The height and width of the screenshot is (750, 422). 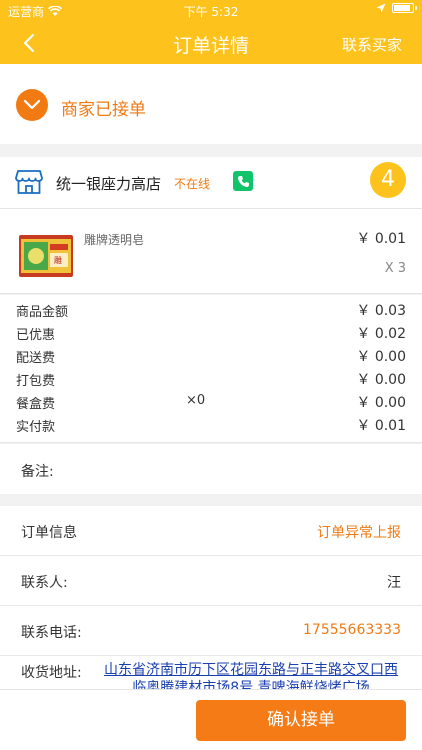 I want to click on battery-icon, so click(x=404, y=8).